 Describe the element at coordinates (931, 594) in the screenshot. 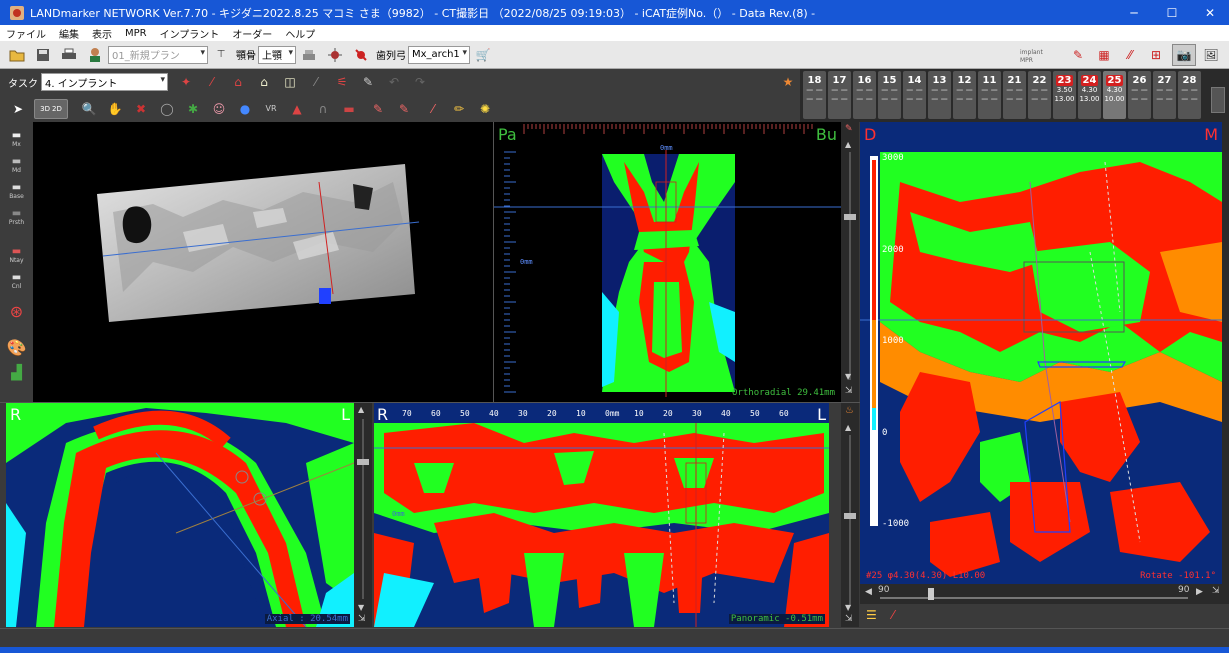

I see `rotation-thumb` at that location.